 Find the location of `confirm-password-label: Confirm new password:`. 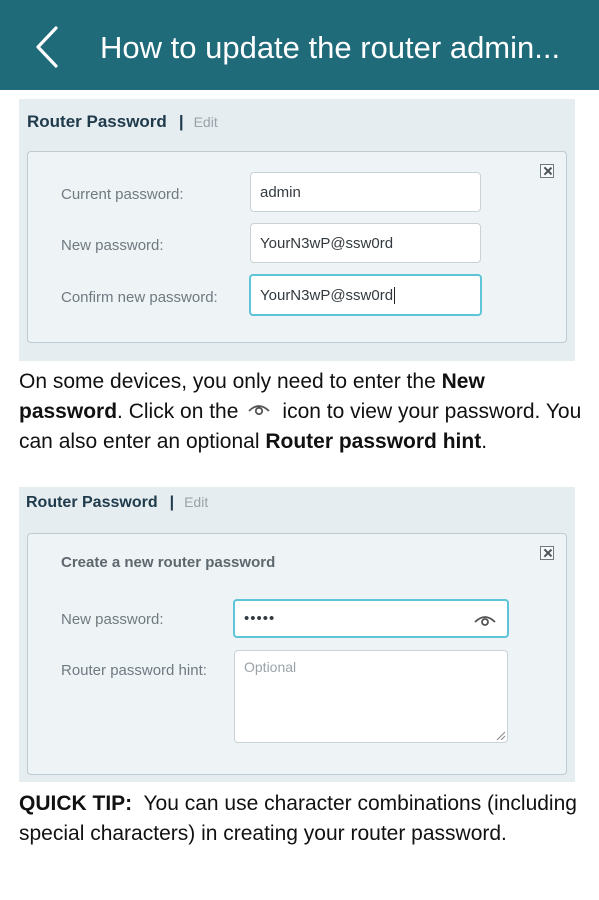

confirm-password-label: Confirm new password: is located at coordinates (139, 297).